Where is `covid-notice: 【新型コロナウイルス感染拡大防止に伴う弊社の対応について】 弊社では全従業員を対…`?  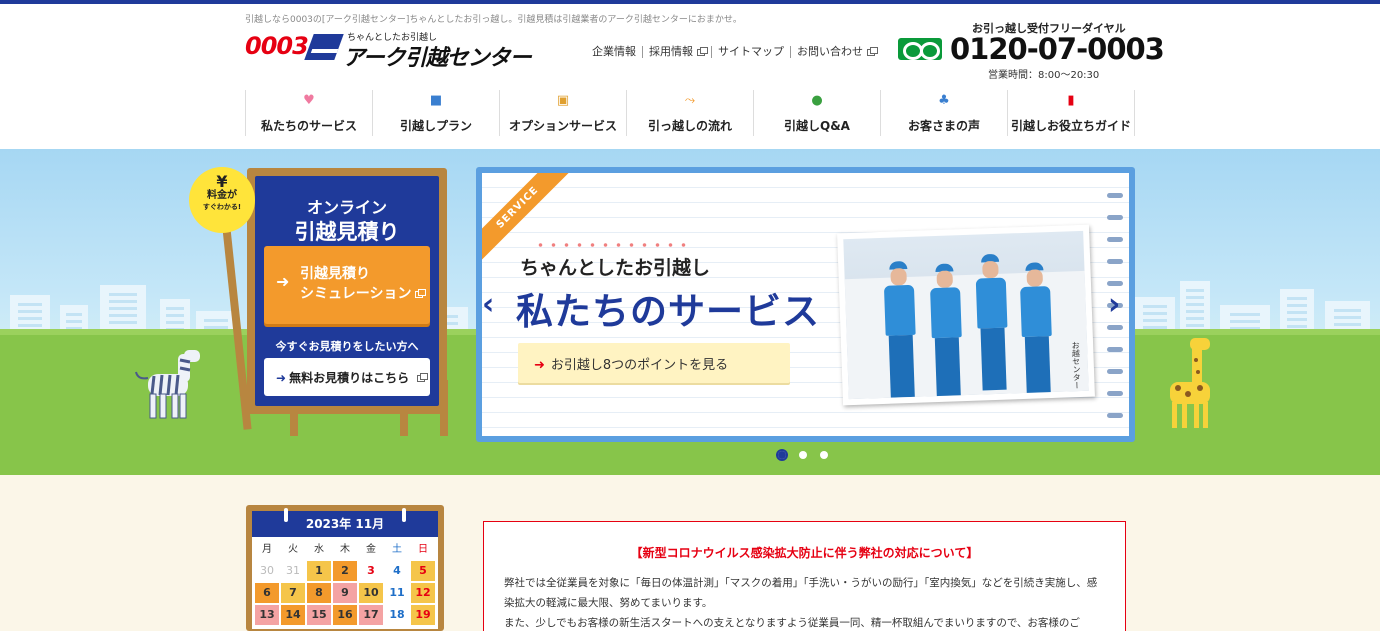 covid-notice: 【新型コロナウイルス感染拡大防止に伴う弊社の対応について】 弊社では全従業員を対… is located at coordinates (804, 576).